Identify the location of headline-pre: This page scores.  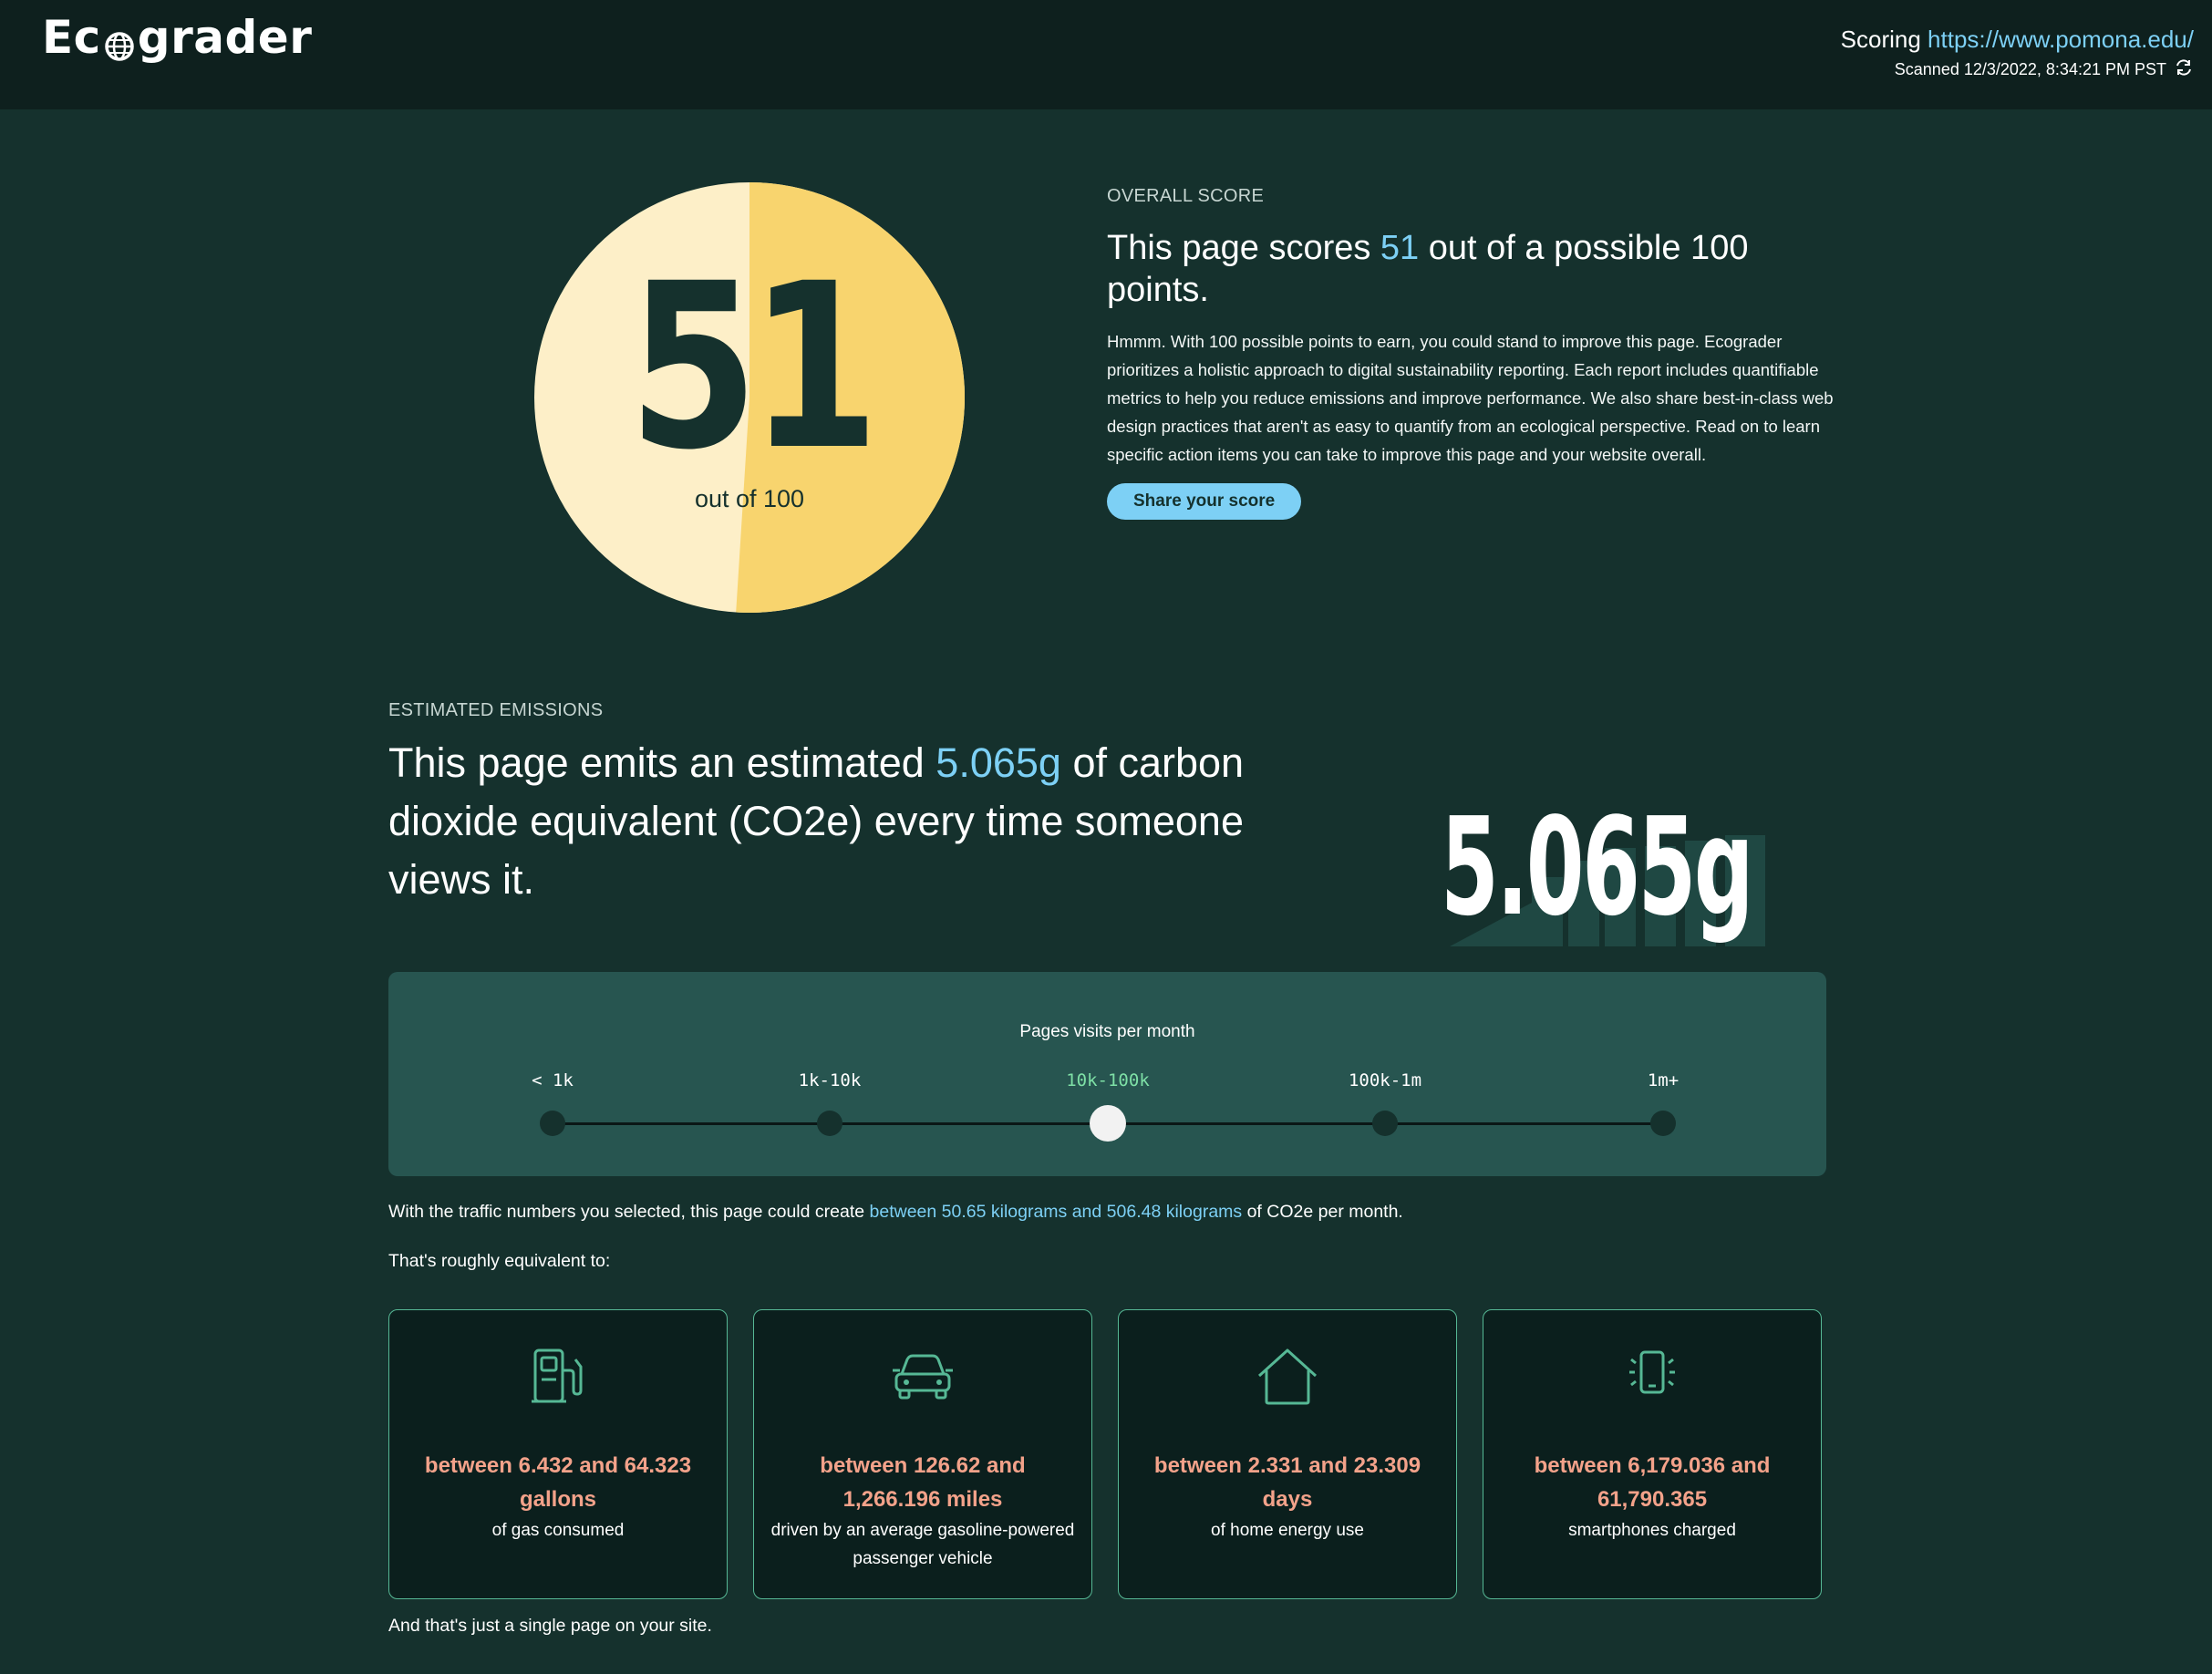
(1243, 248).